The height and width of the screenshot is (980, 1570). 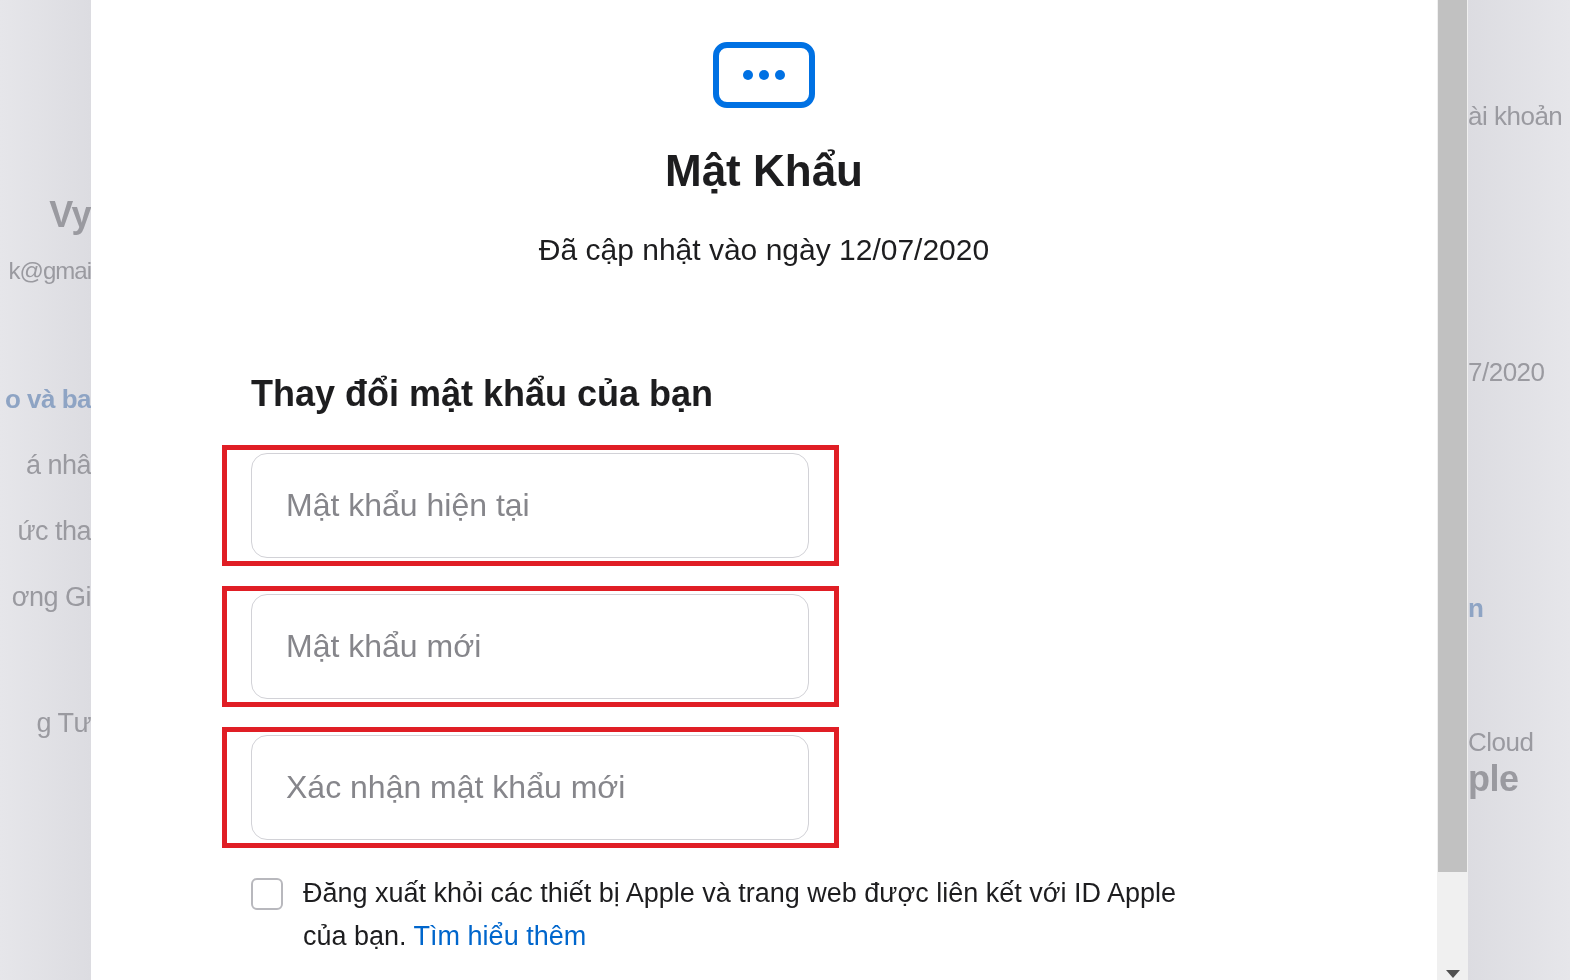 What do you see at coordinates (47, 399) in the screenshot?
I see `background-text: o và ba` at bounding box center [47, 399].